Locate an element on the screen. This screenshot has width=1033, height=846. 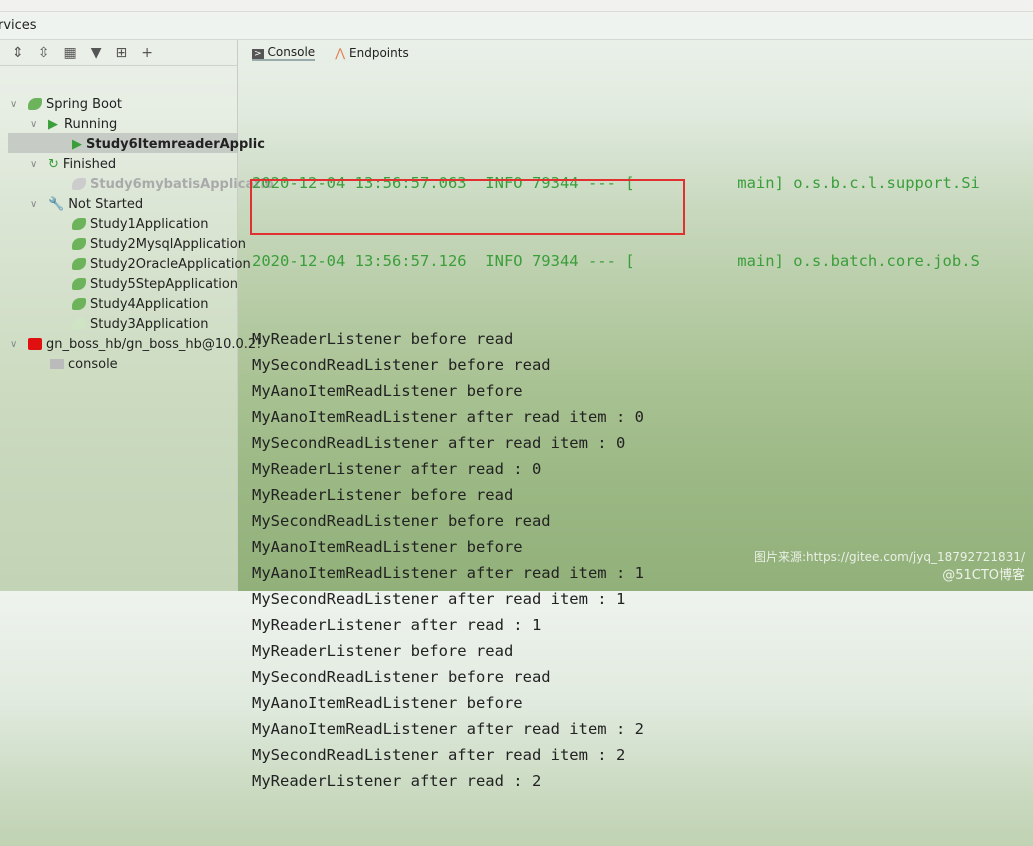
add-service-icon: ⊞ is located at coordinates (121, 53).